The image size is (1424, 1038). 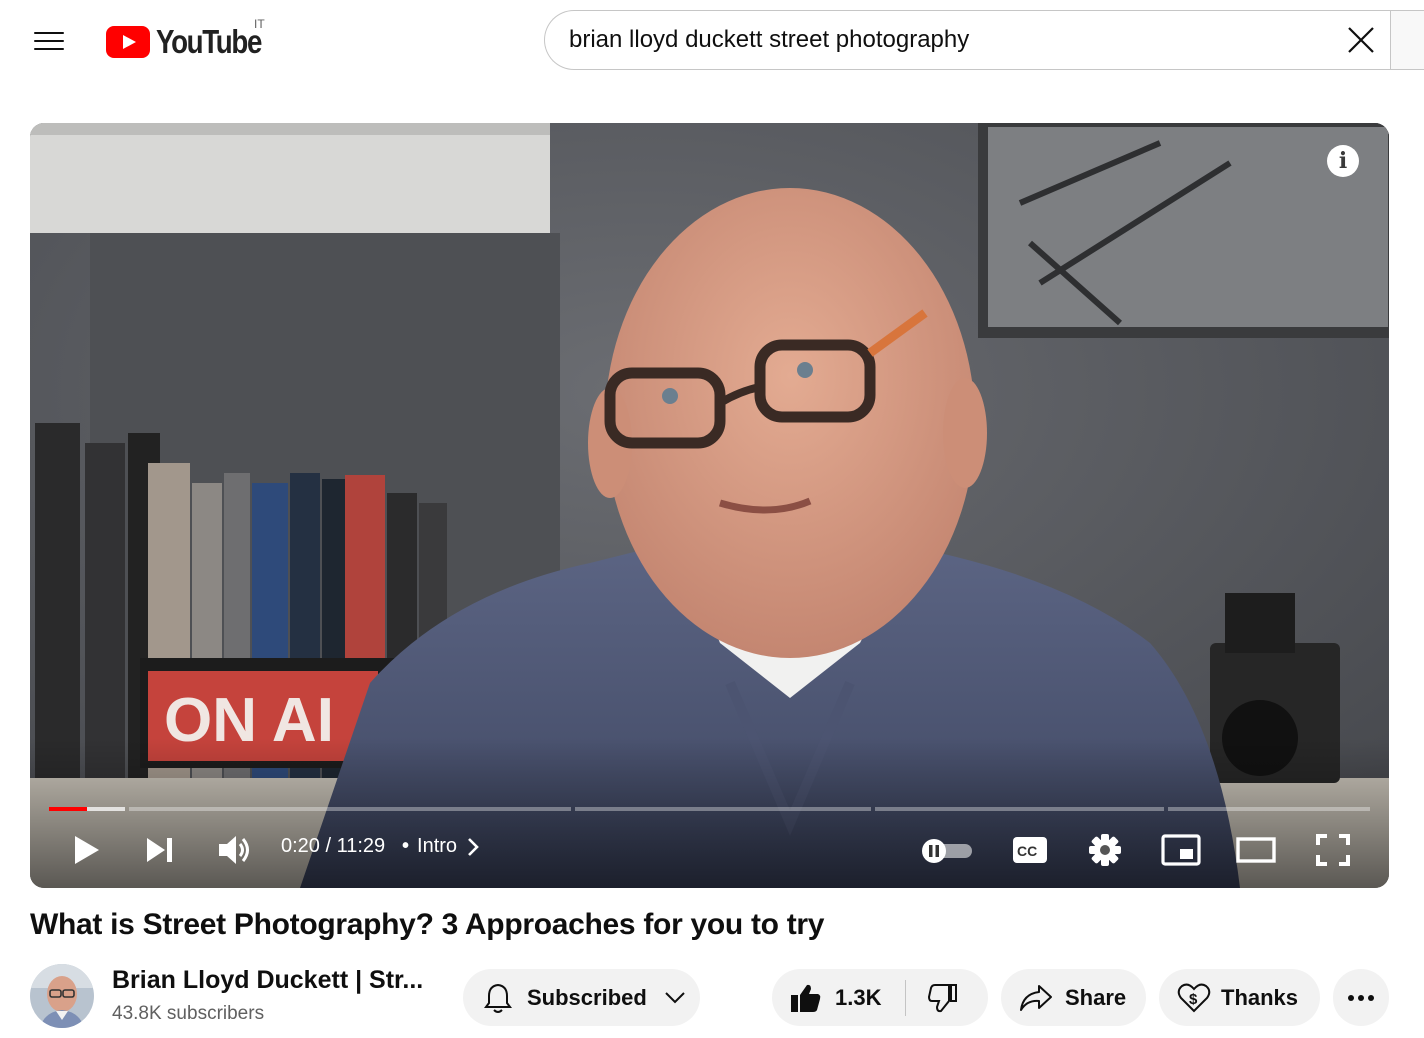 What do you see at coordinates (1256, 850) in the screenshot?
I see `theater-icon` at bounding box center [1256, 850].